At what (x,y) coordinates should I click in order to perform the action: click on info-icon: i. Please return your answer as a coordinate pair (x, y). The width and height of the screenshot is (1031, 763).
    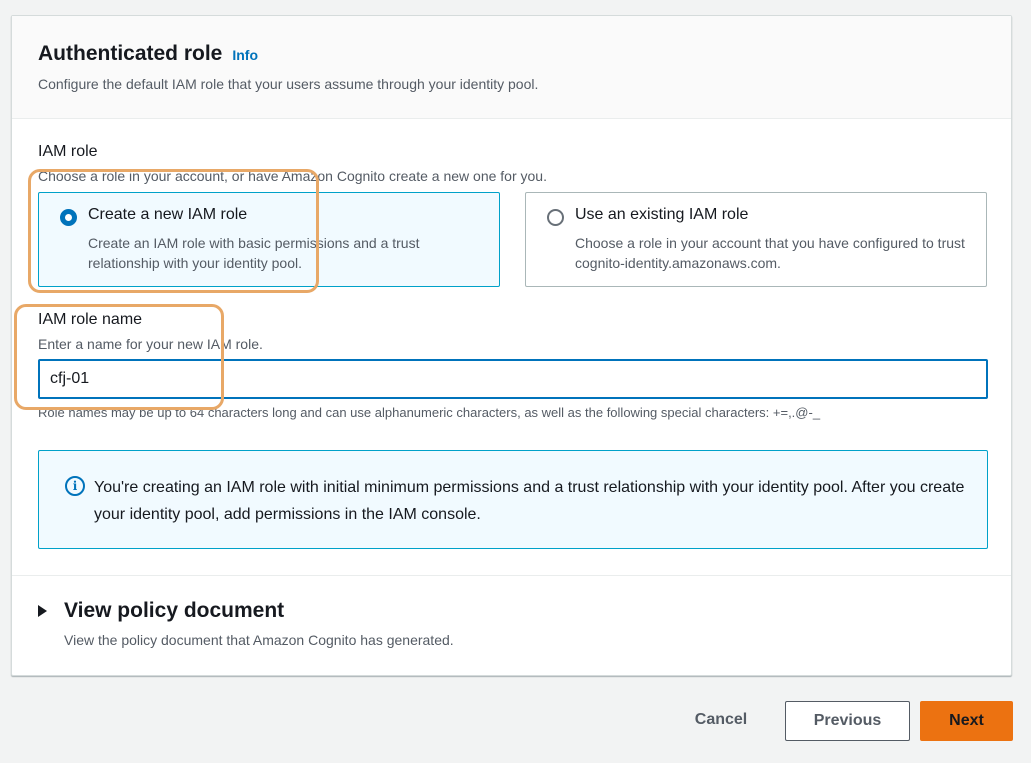
    Looking at the image, I should click on (75, 486).